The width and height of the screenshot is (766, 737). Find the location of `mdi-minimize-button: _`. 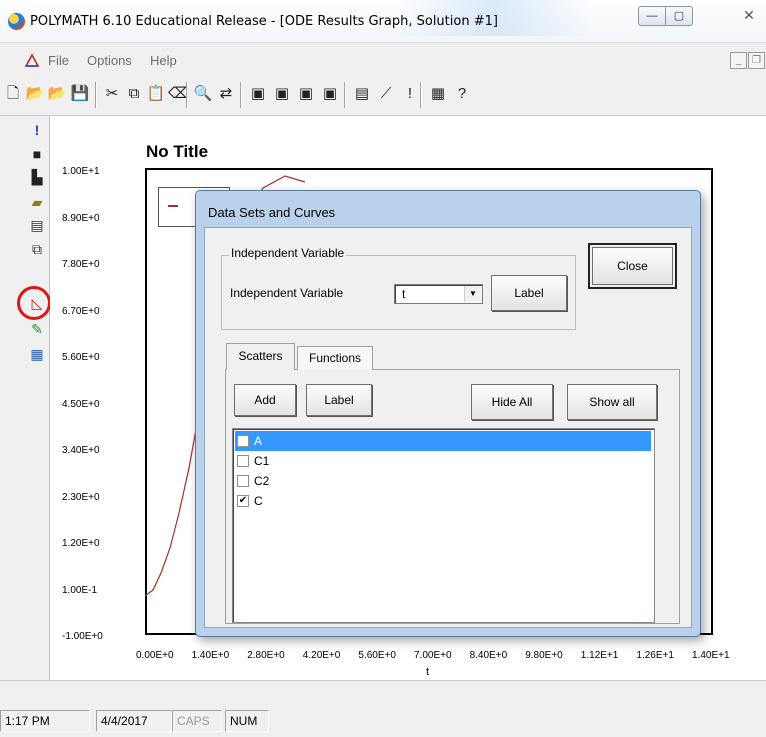

mdi-minimize-button: _ is located at coordinates (738, 60).